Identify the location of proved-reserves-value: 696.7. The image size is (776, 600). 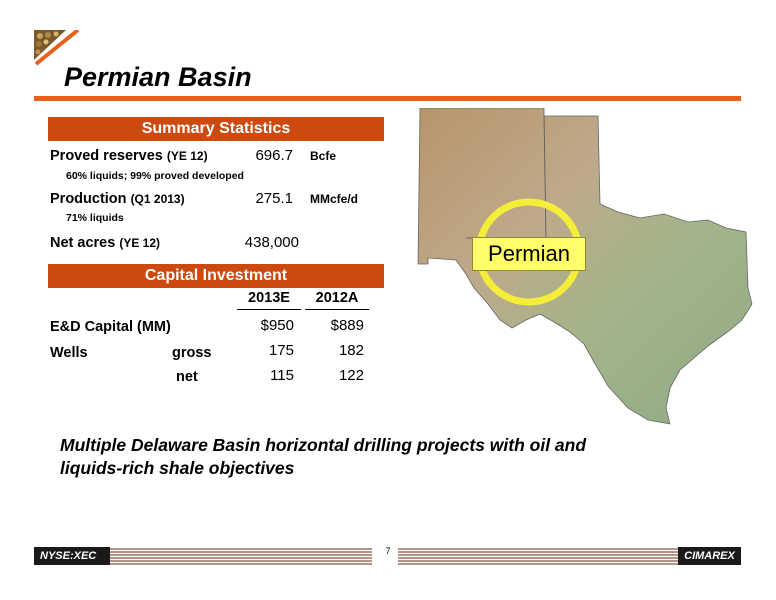
(274, 155).